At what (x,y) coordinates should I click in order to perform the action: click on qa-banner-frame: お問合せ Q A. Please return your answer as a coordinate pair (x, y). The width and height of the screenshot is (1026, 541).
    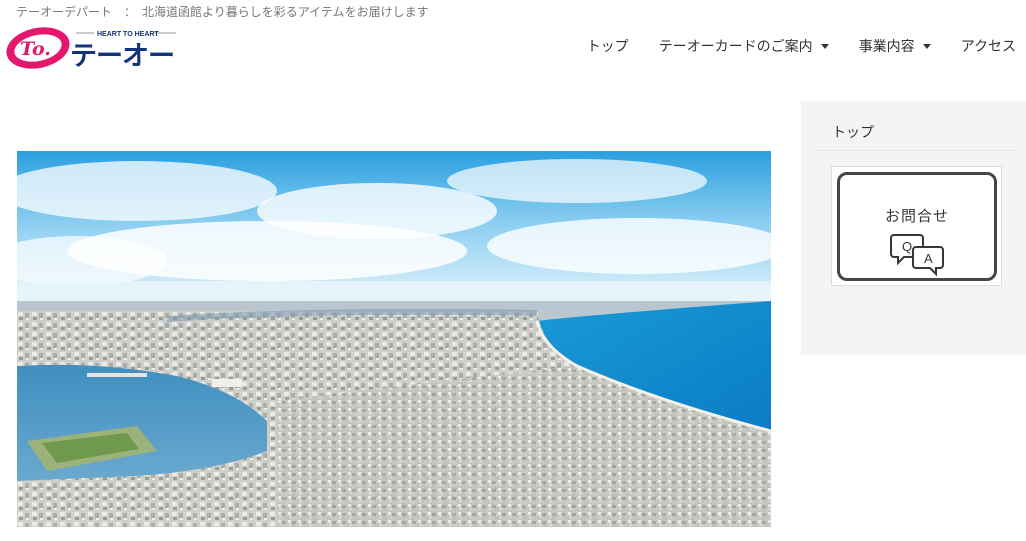
    Looking at the image, I should click on (917, 226).